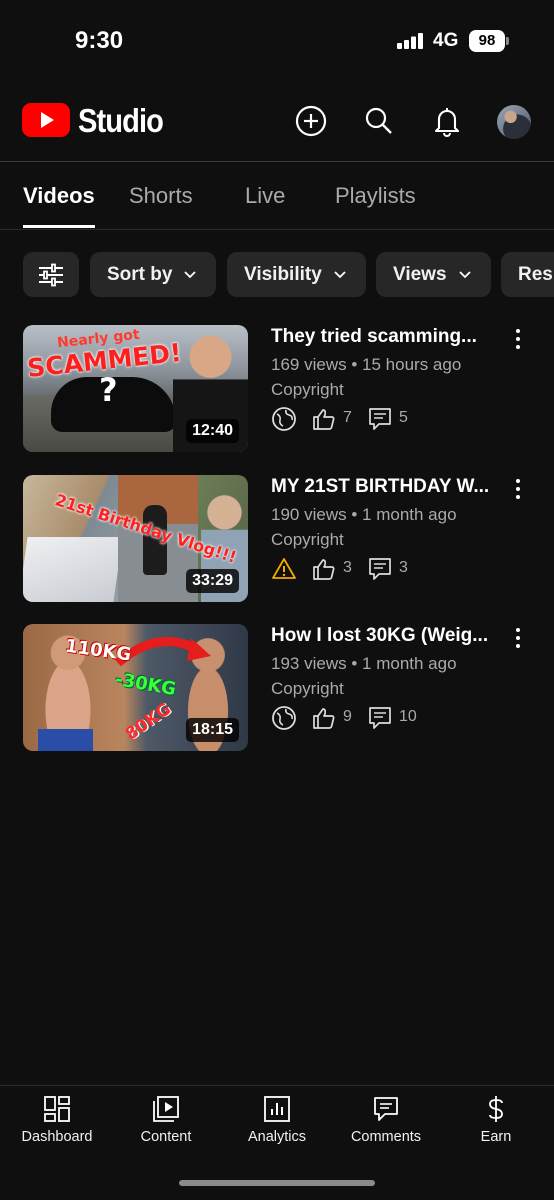 This screenshot has width=554, height=1200. I want to click on earn-icon, so click(496, 1109).